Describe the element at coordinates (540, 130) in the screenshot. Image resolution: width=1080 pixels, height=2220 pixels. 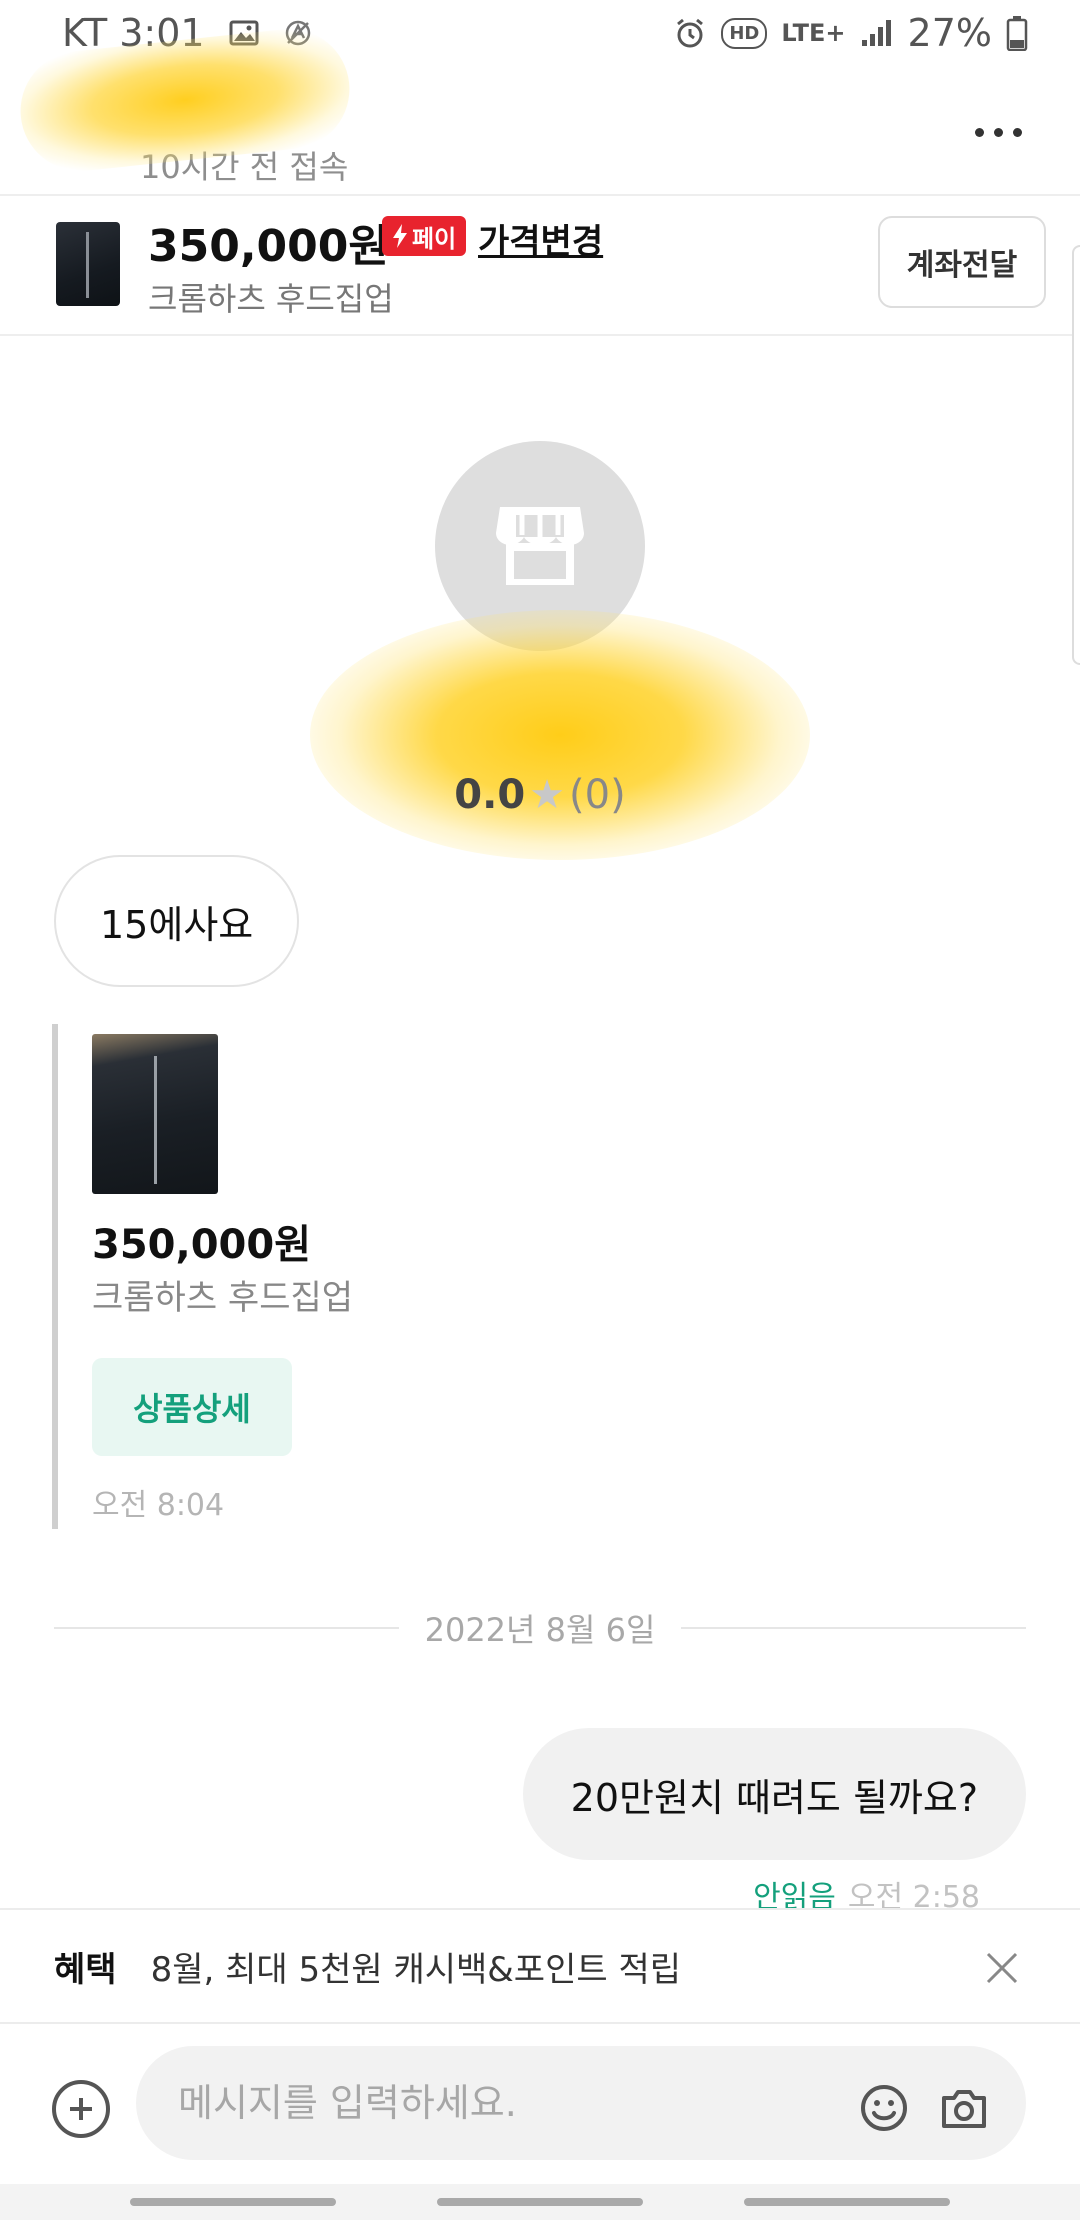
I see `chat-header: 10시간 전 접속` at that location.